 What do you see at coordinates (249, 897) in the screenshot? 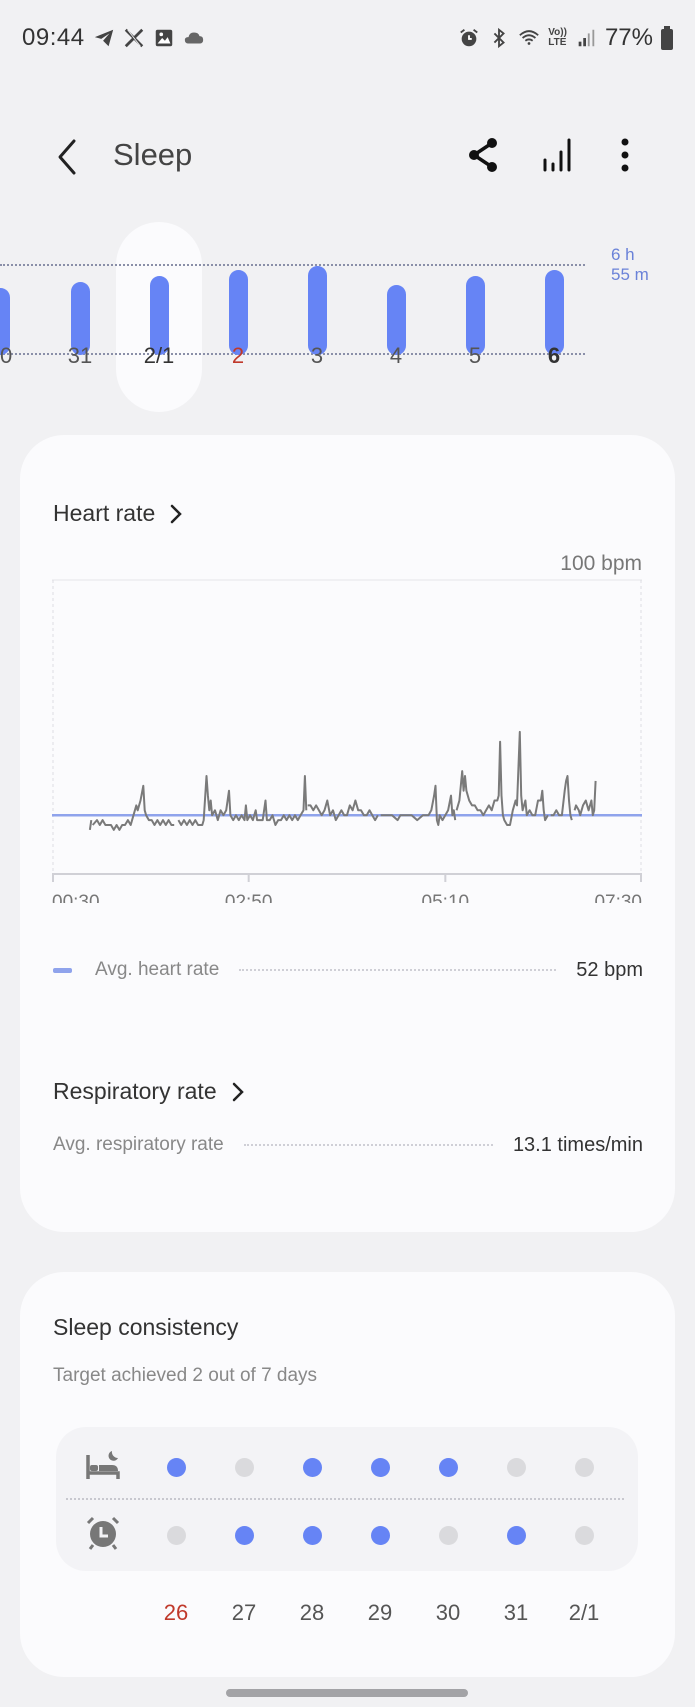
I see `x-tick-label: 02:50` at bounding box center [249, 897].